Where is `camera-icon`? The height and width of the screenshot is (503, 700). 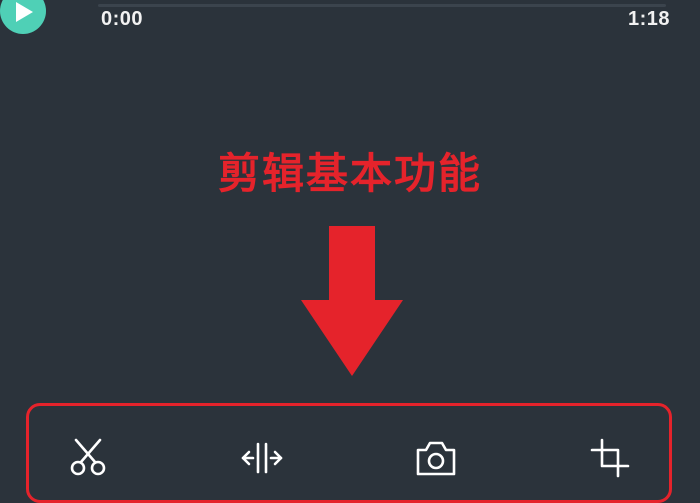 camera-icon is located at coordinates (436, 458).